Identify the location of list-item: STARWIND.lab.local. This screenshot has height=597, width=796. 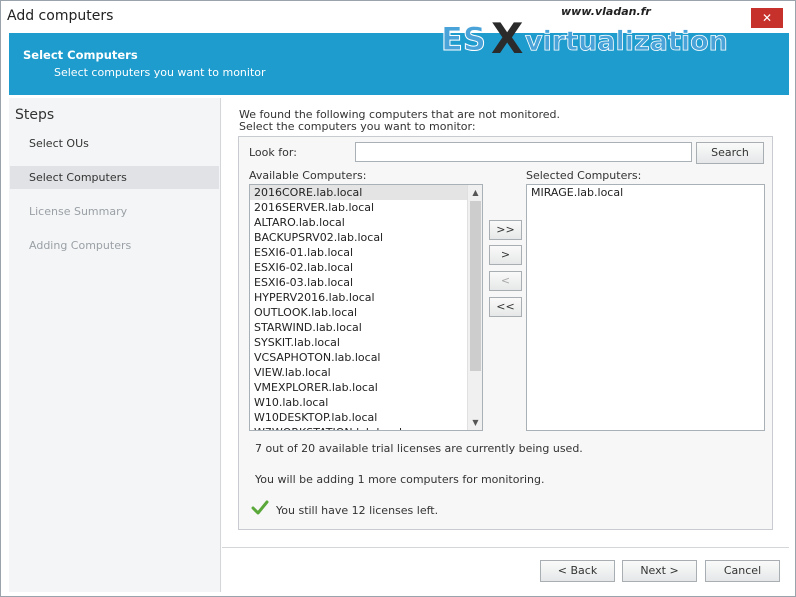
(359, 327).